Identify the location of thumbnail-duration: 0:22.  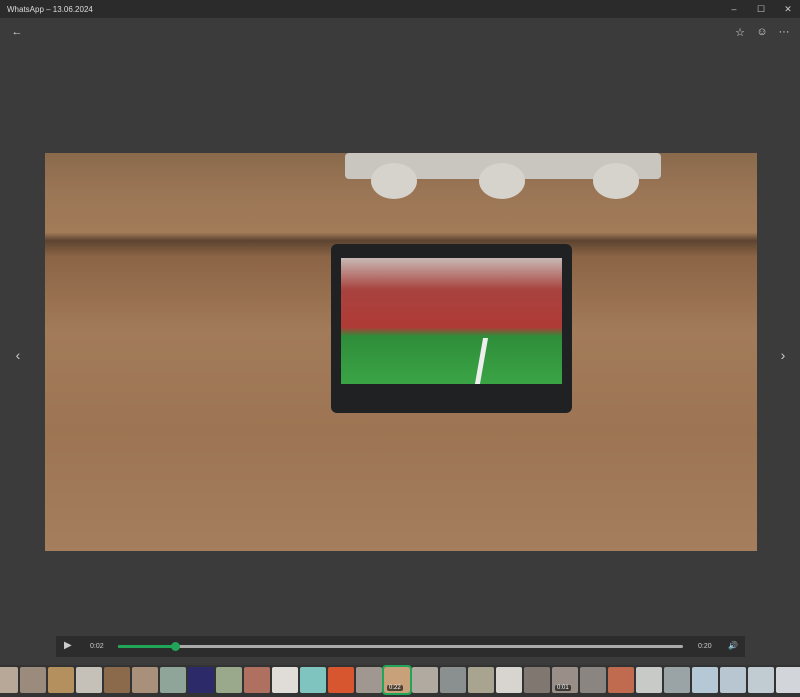
(395, 688).